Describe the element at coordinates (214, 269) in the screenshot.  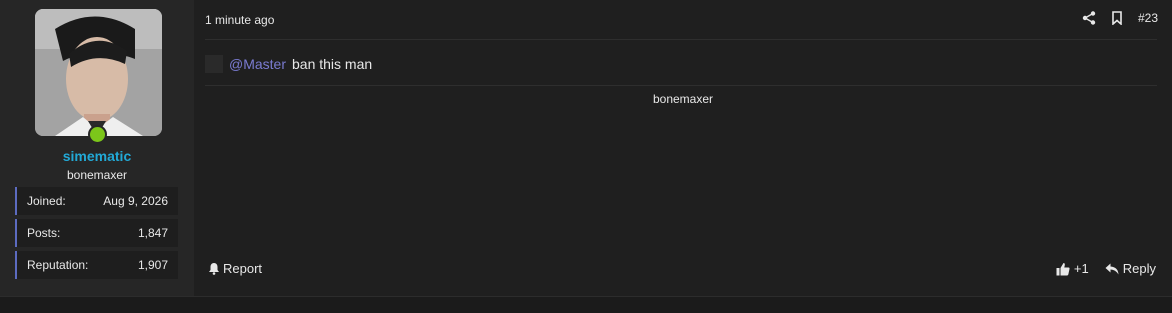
I see `bell-icon` at that location.